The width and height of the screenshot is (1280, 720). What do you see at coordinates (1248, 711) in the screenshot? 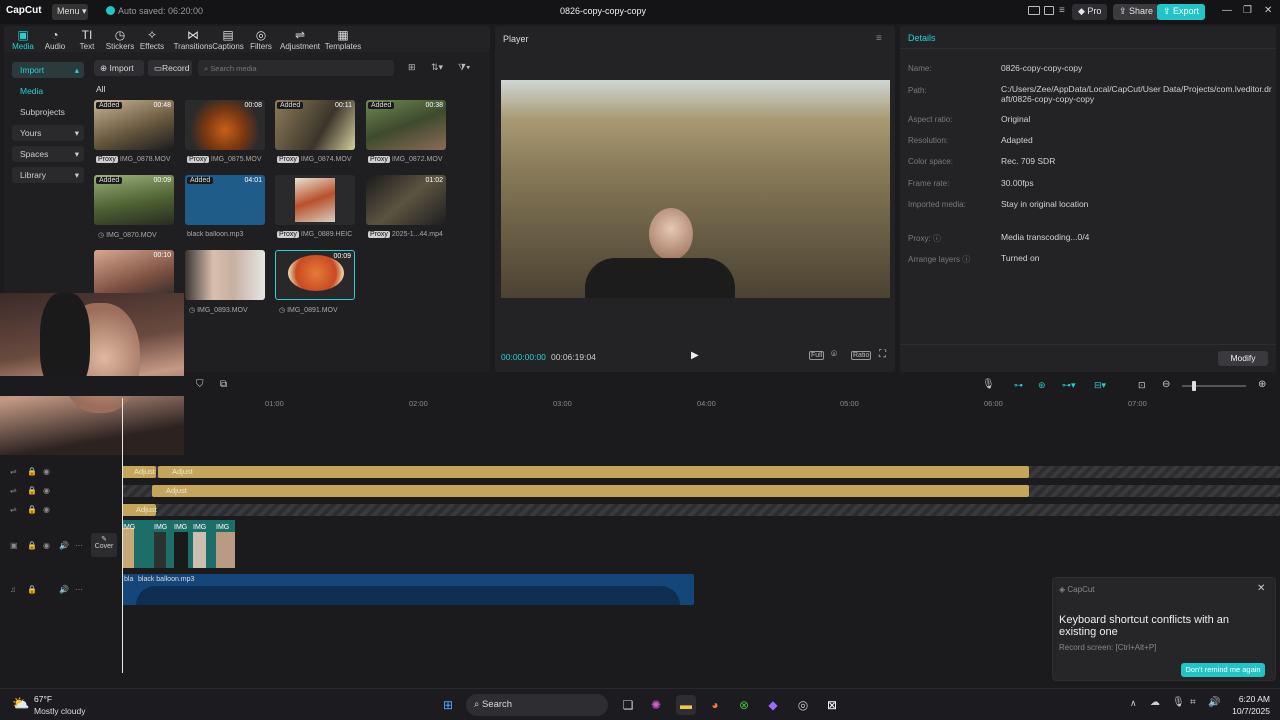
I see `clock-date: 10/7/2025` at bounding box center [1248, 711].